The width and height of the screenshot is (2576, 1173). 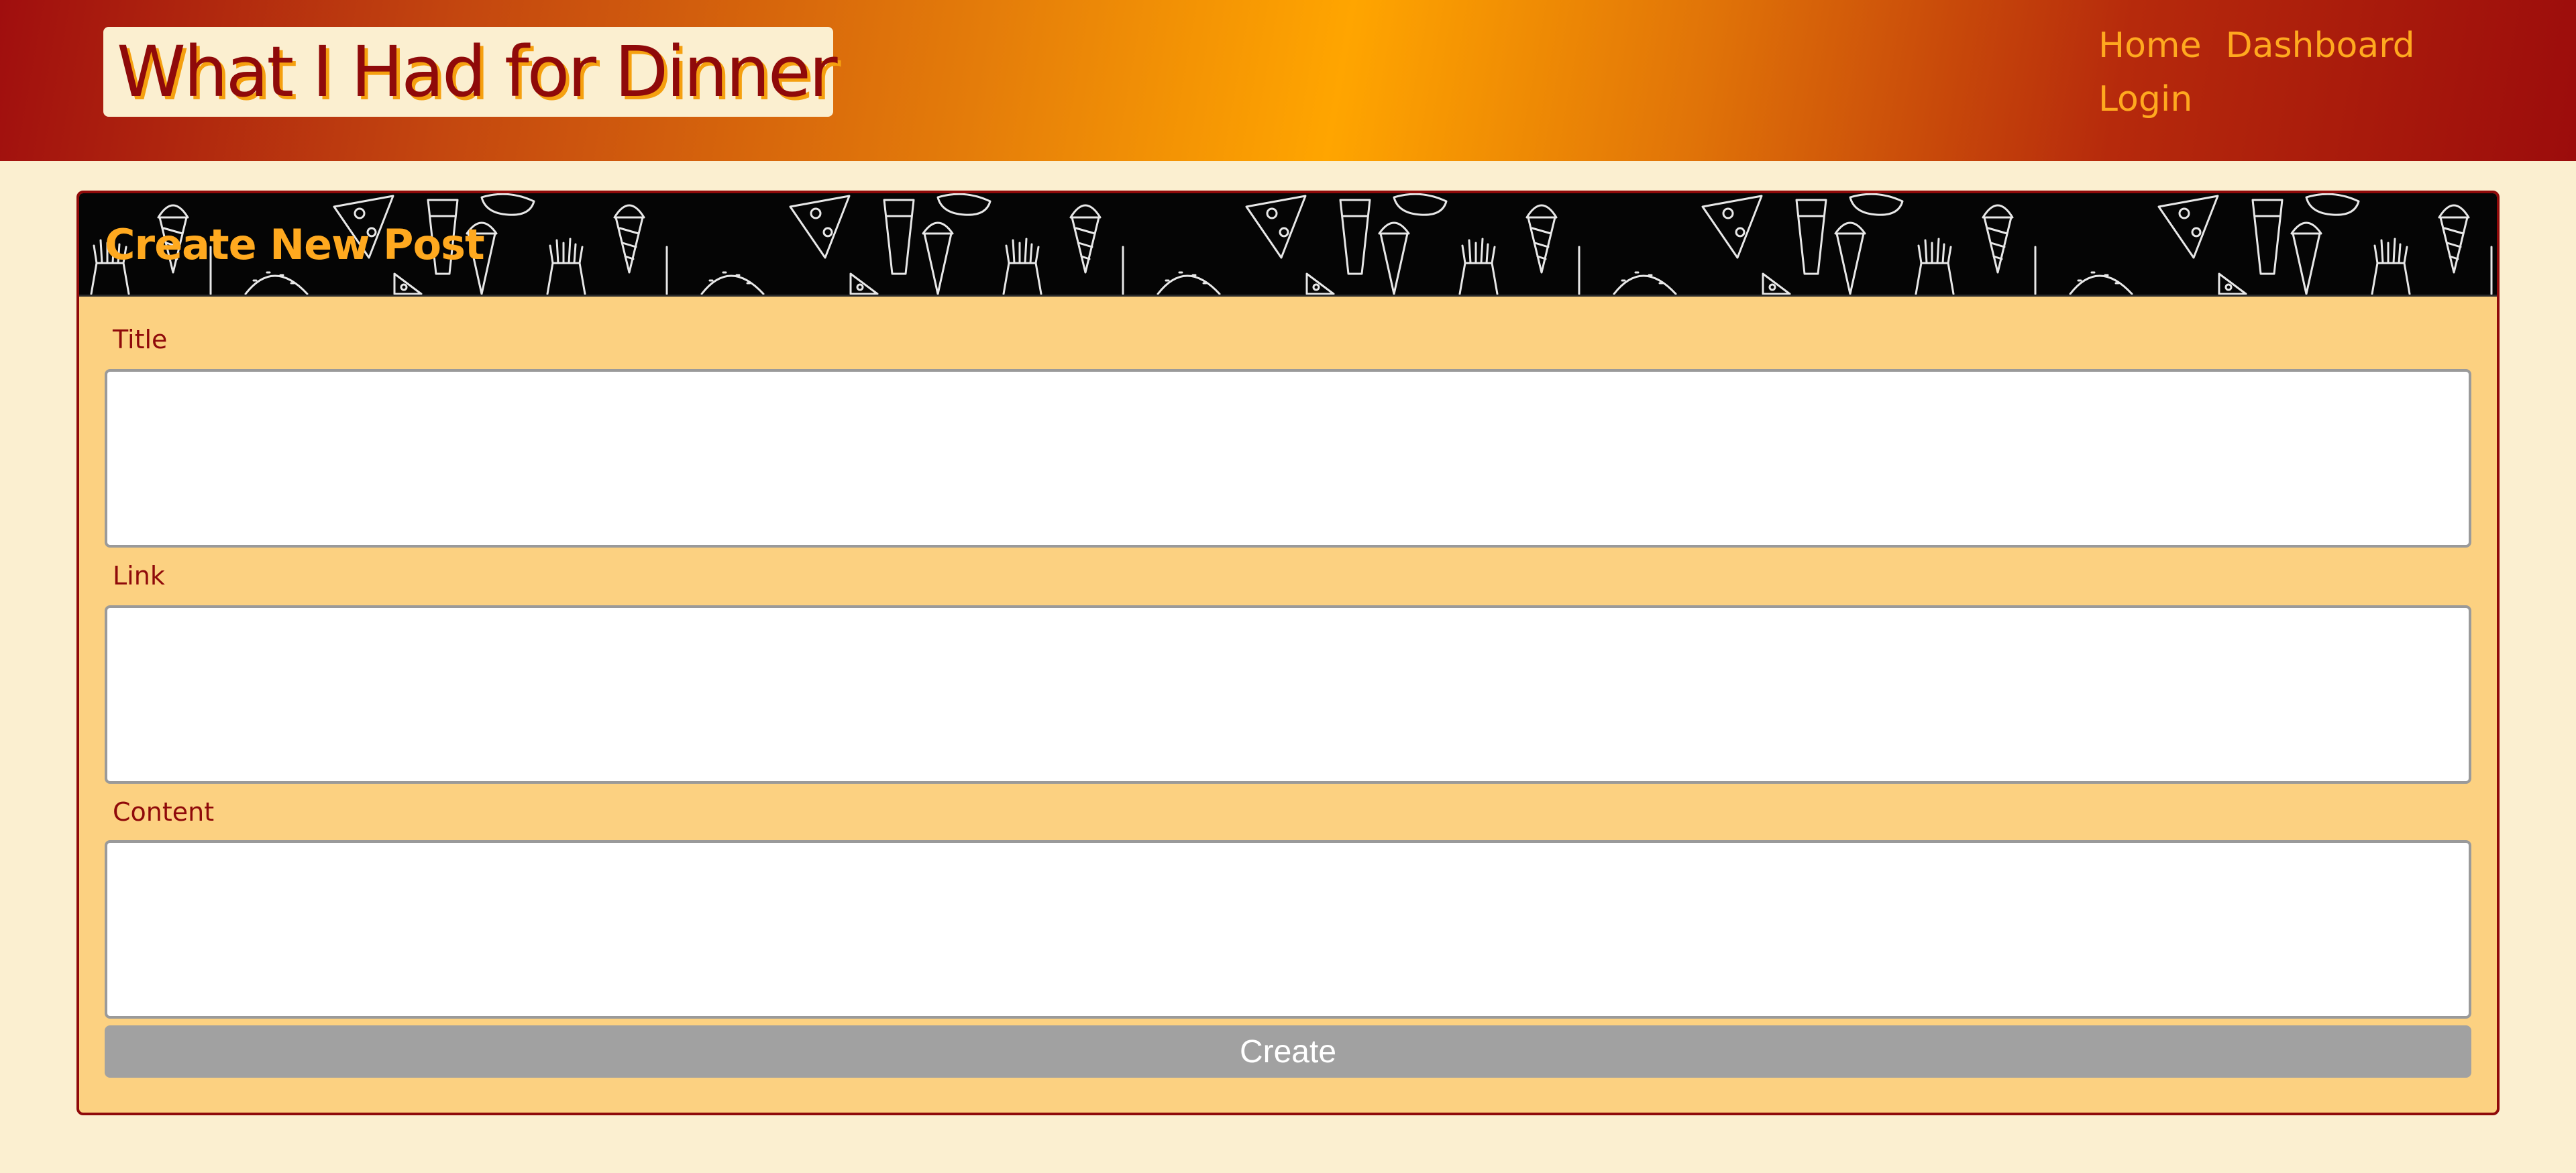 I want to click on link-input, so click(x=1288, y=694).